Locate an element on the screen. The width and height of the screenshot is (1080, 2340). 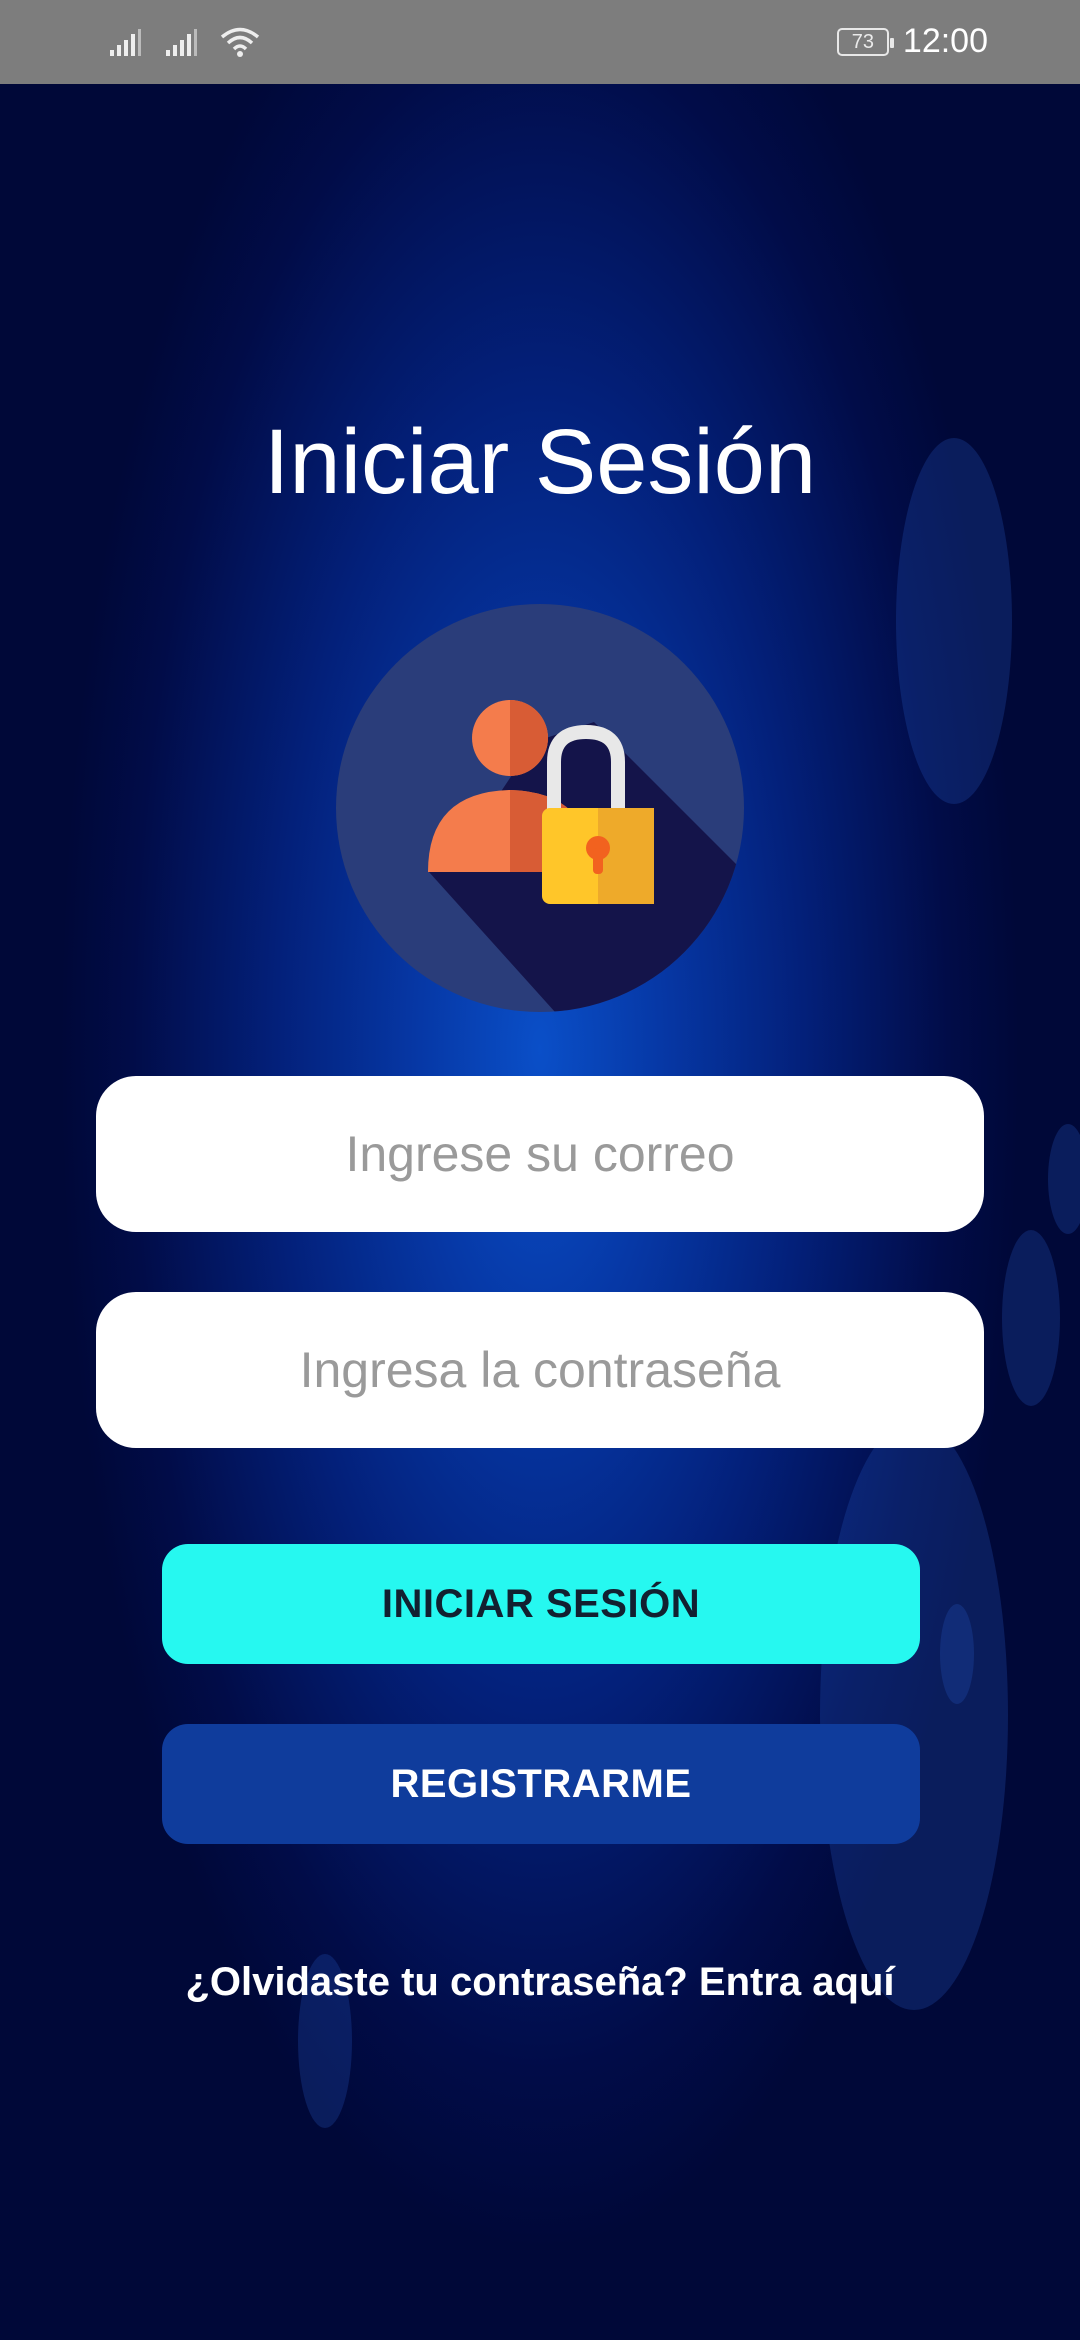
battery-level: 73 is located at coordinates (863, 41).